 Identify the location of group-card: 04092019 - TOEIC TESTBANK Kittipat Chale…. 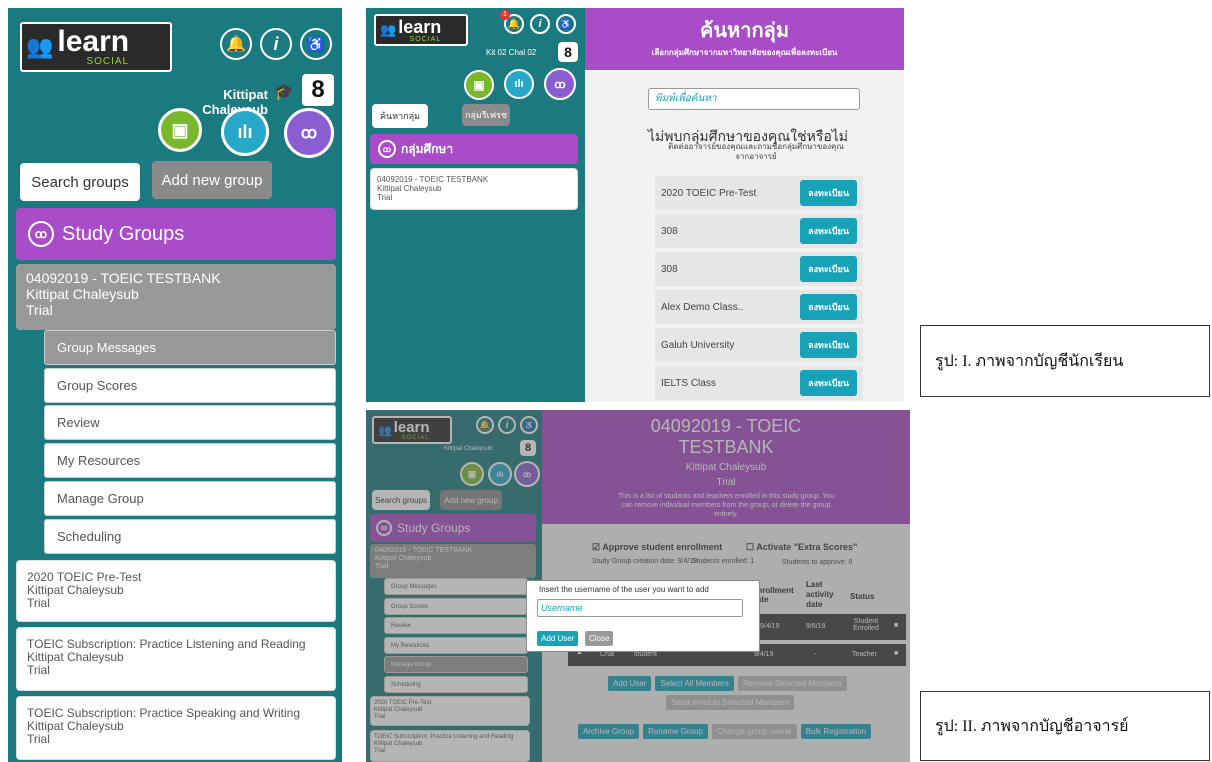
(474, 189).